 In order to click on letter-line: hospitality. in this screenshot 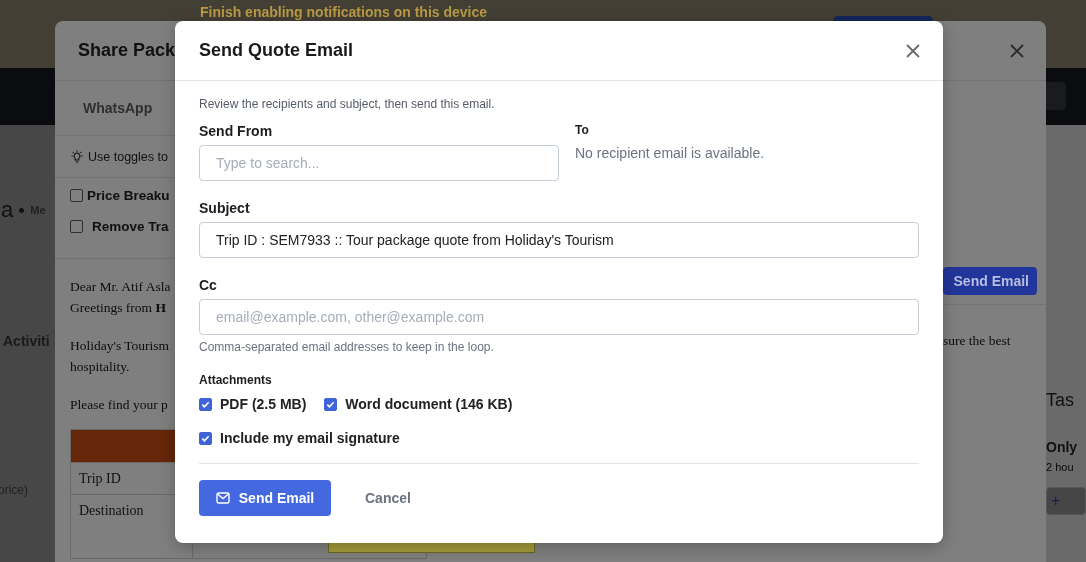, I will do `click(100, 367)`.